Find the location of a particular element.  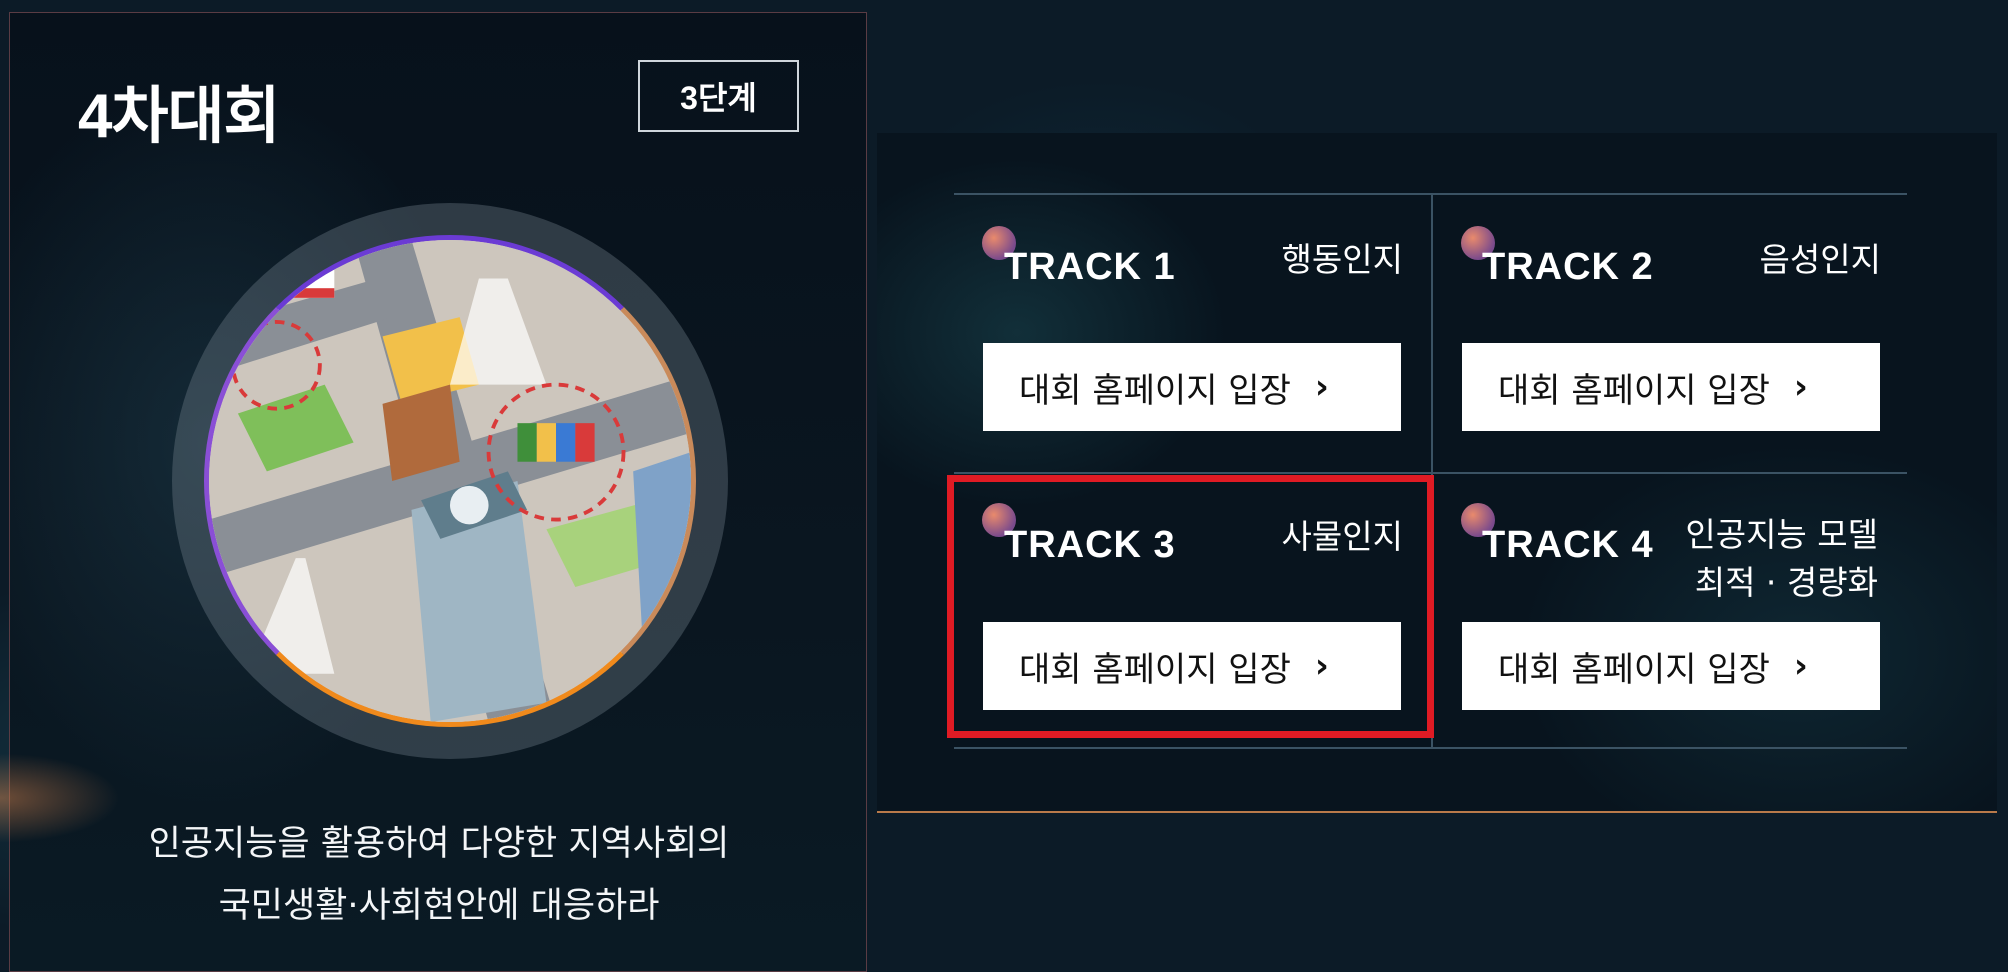

competition-title: 4차대회 is located at coordinates (179, 116).